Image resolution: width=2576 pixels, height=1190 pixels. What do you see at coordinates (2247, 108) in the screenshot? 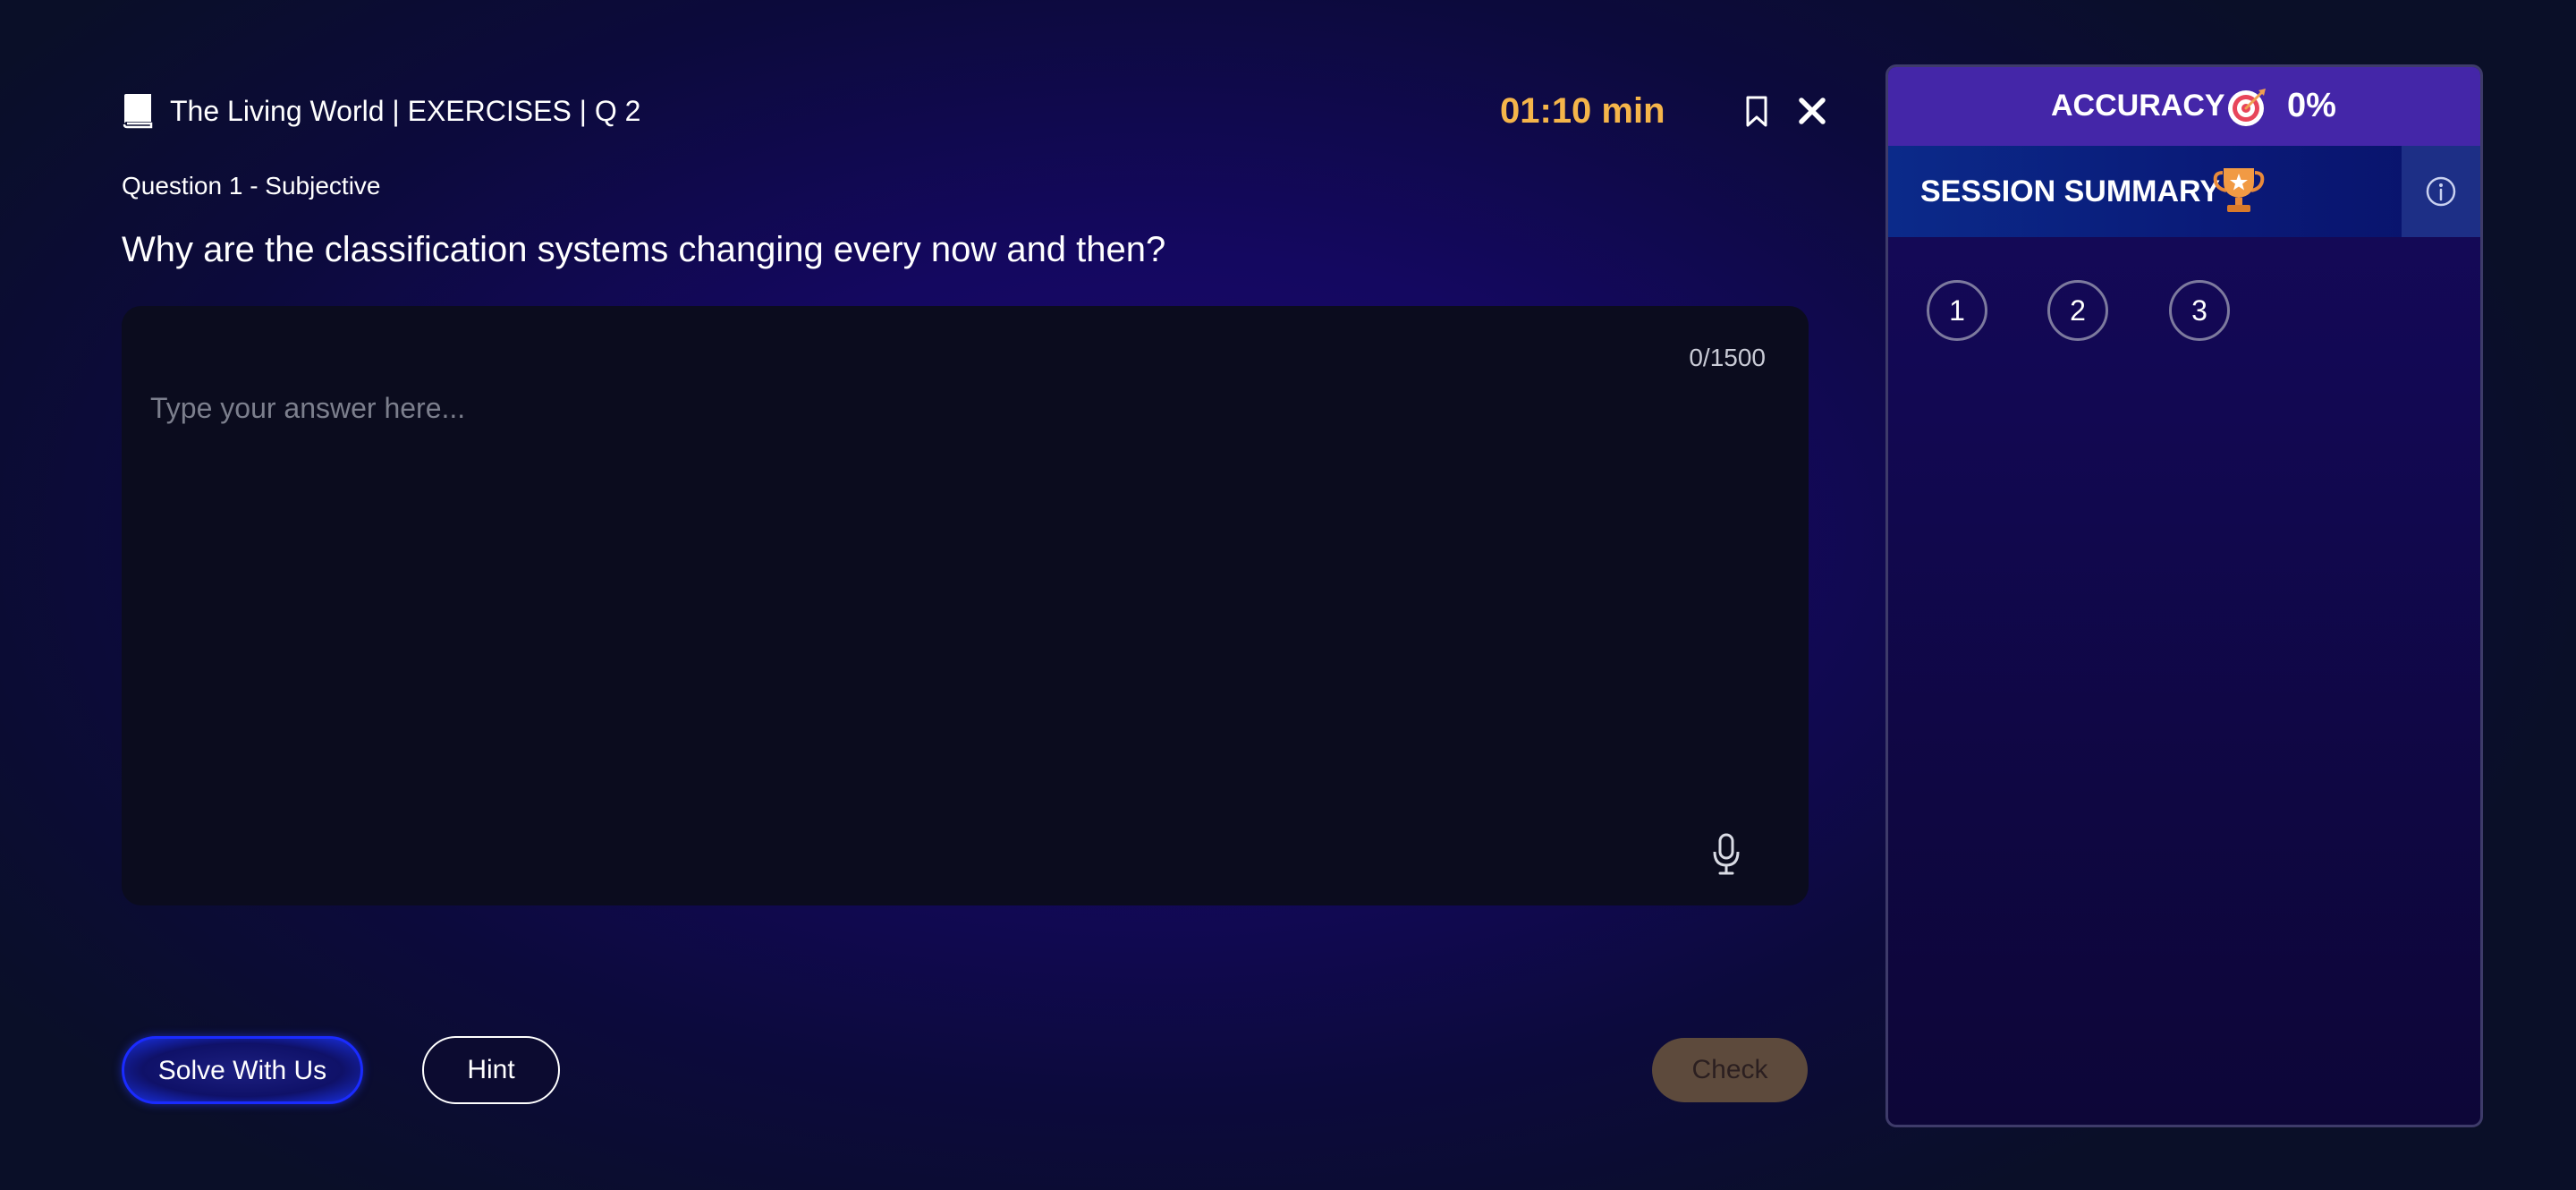
I see `target-icon` at bounding box center [2247, 108].